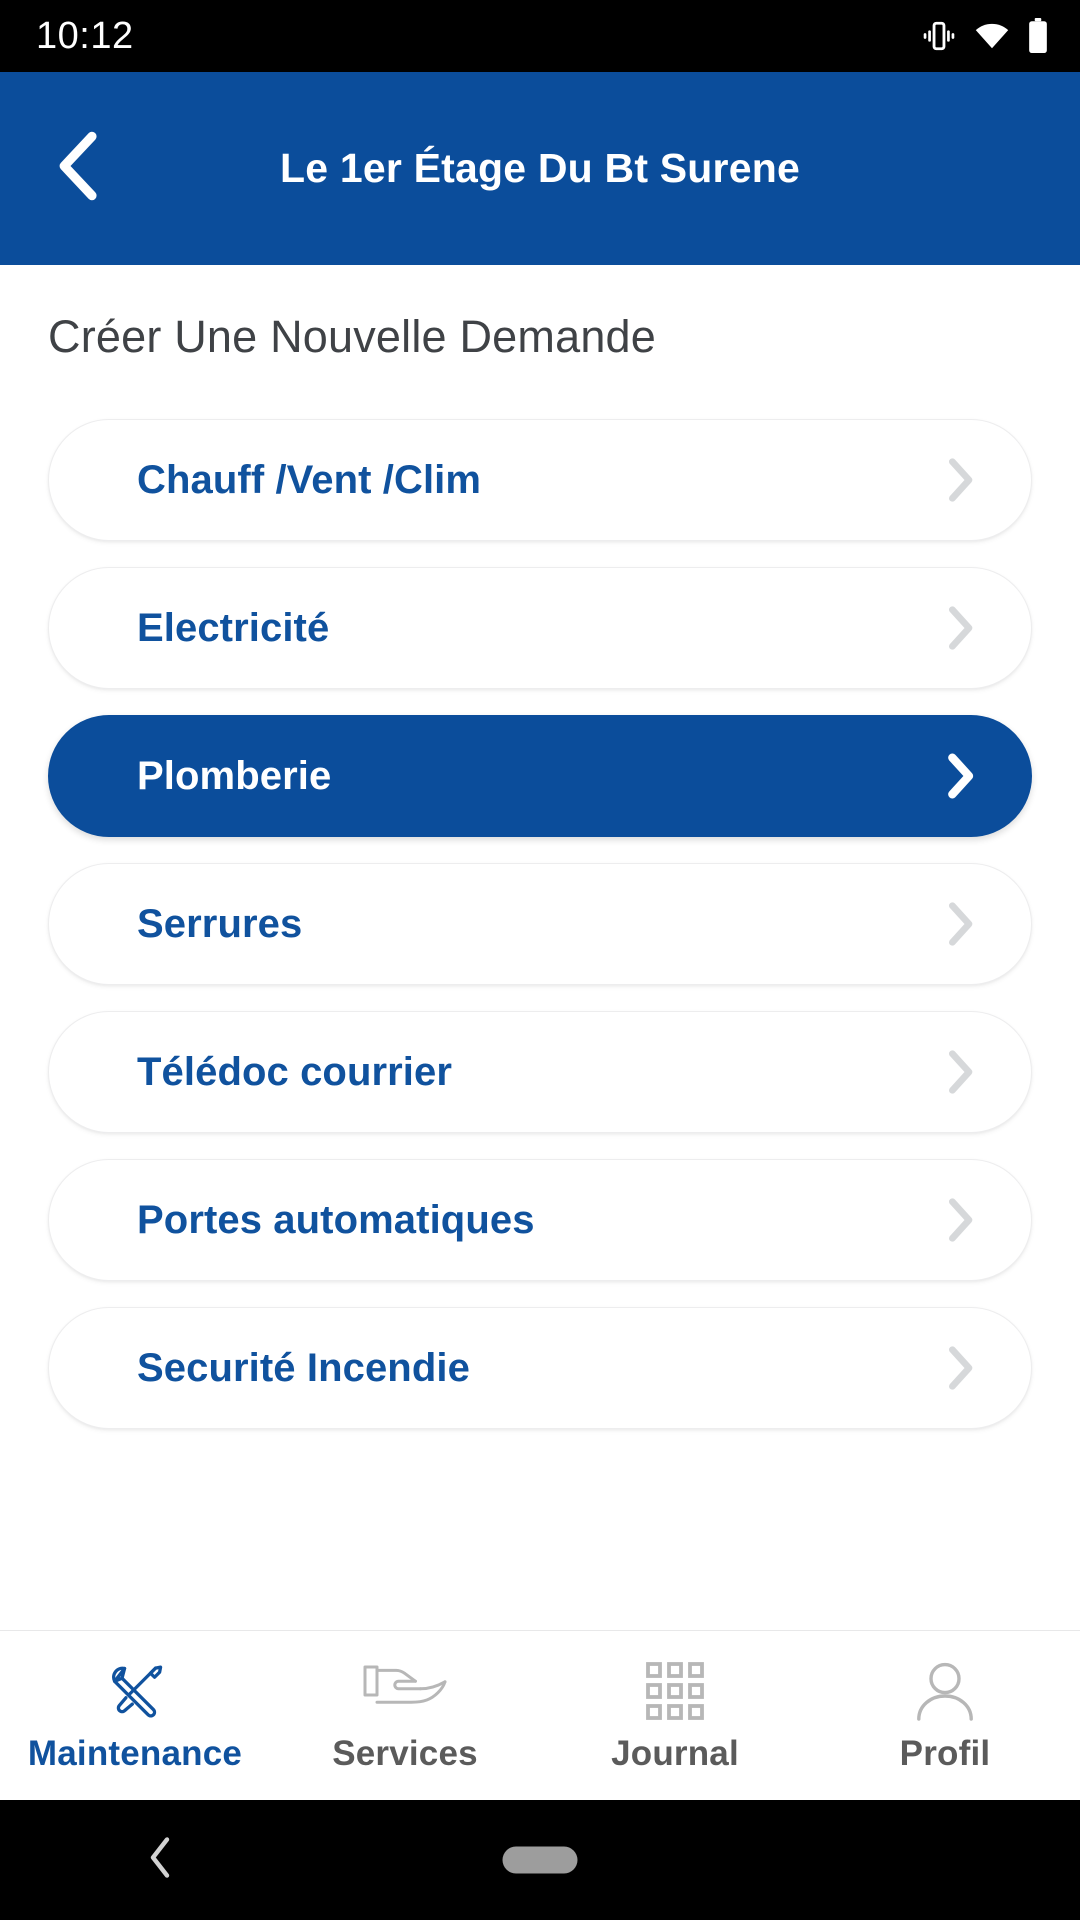 This screenshot has width=1080, height=1920. I want to click on app-header: Le 1er Étage Du Bt Surene, so click(540, 168).